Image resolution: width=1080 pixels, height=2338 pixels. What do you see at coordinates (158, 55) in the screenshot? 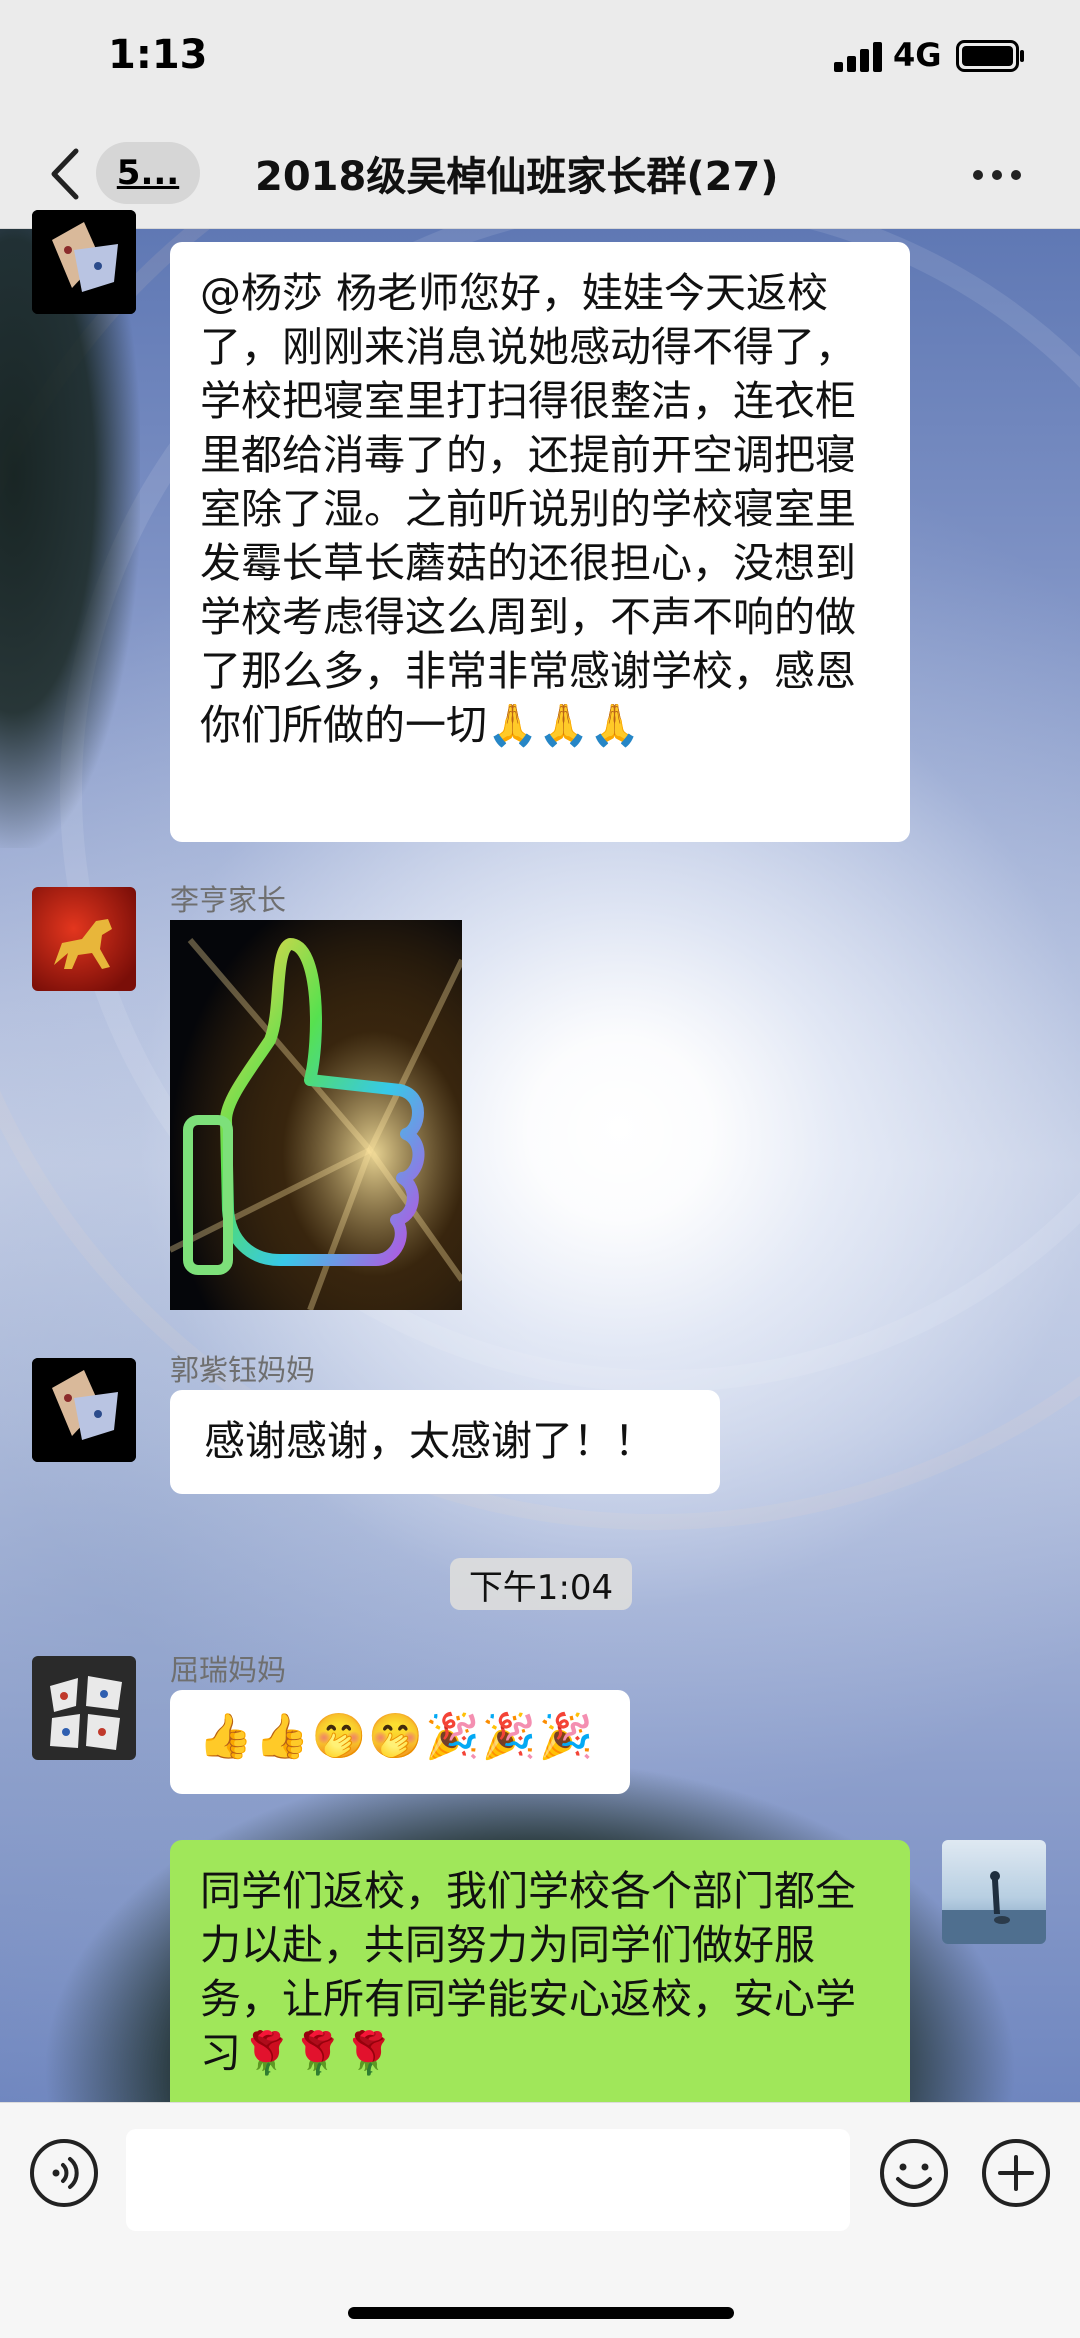
I see `status-time: 1:13` at bounding box center [158, 55].